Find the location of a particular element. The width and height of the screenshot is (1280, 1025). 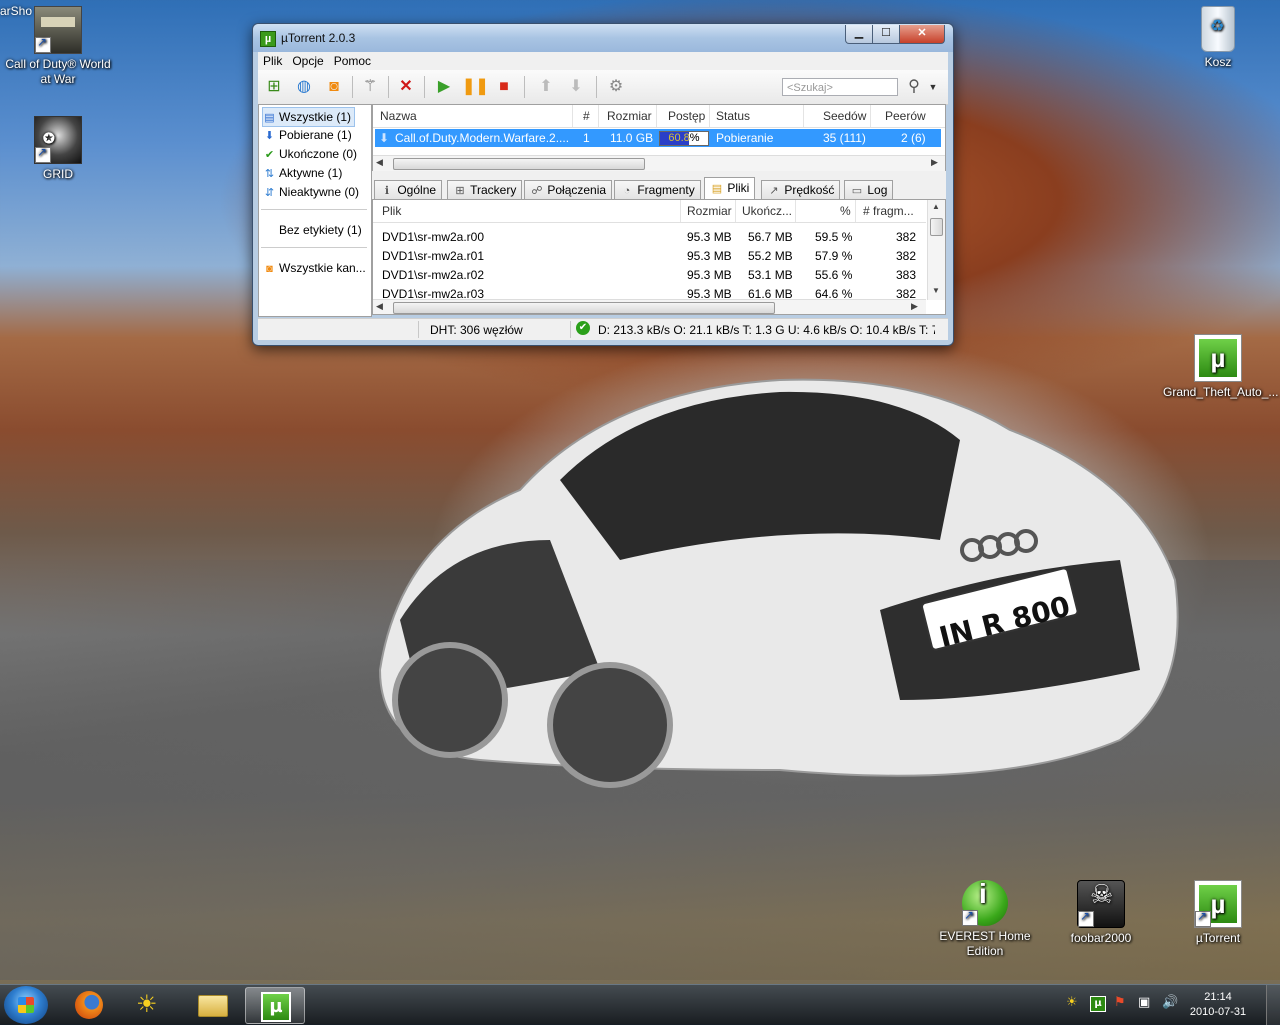

search-magnifier-icon: ⚲ is located at coordinates (914, 87).